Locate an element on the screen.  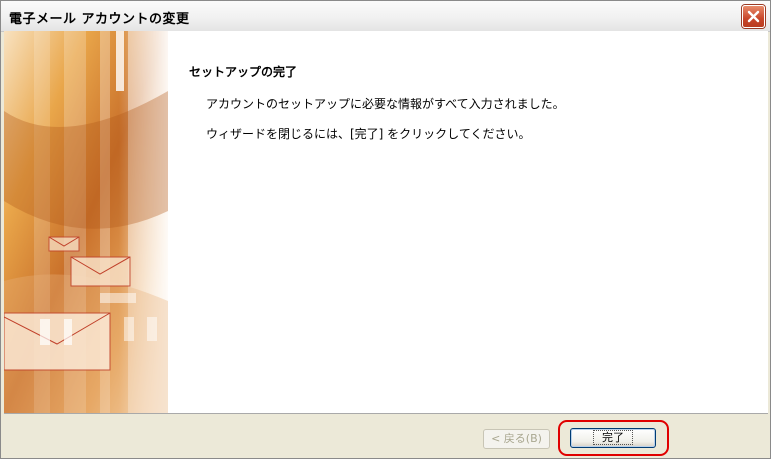
back-button: < 戻る(B) is located at coordinates (516, 439).